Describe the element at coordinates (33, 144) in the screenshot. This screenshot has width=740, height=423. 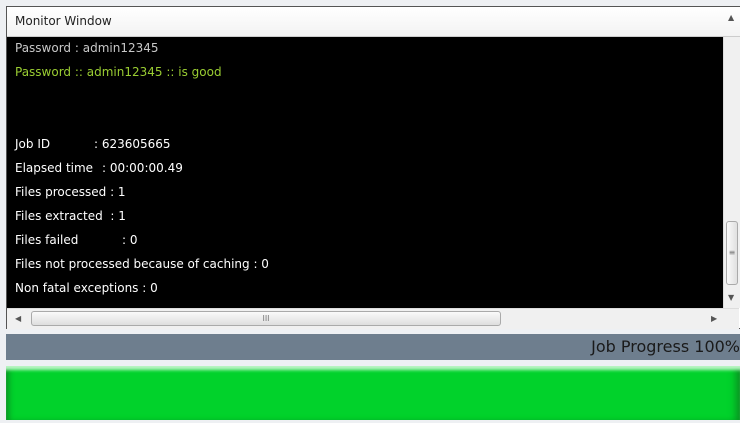
I see `job-id-label: Job ID` at that location.